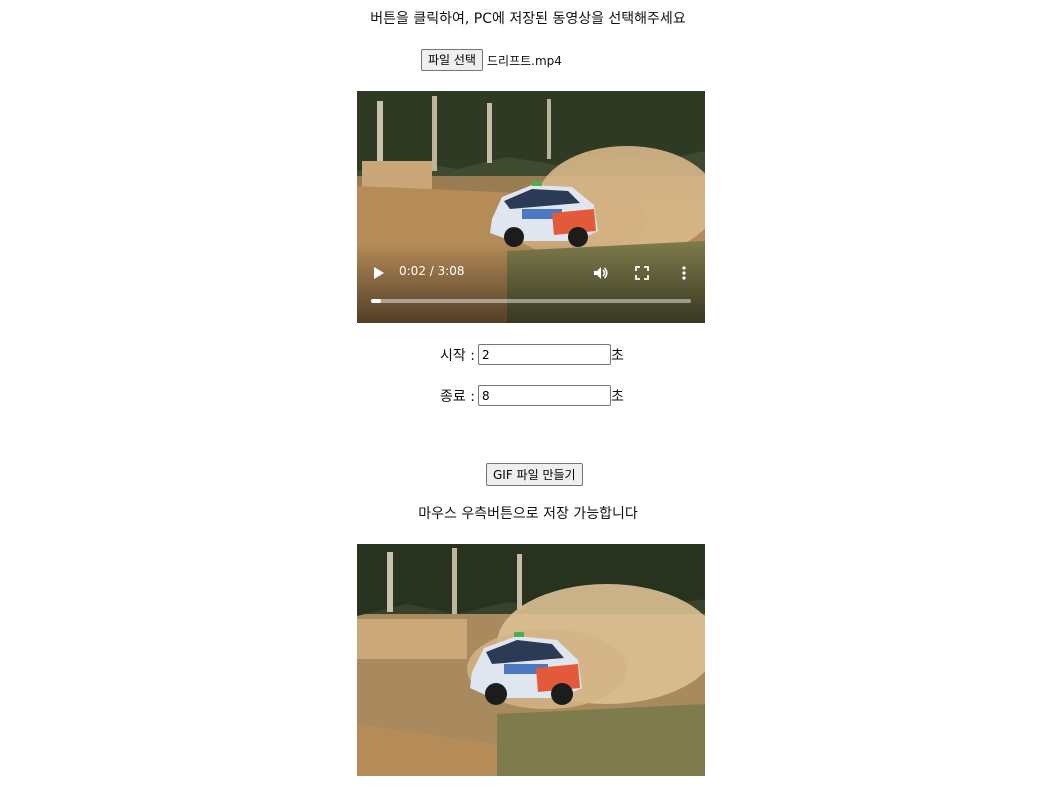 The image size is (1056, 792). Describe the element at coordinates (432, 271) in the screenshot. I see `time-display: 0:02 / 3:08` at that location.